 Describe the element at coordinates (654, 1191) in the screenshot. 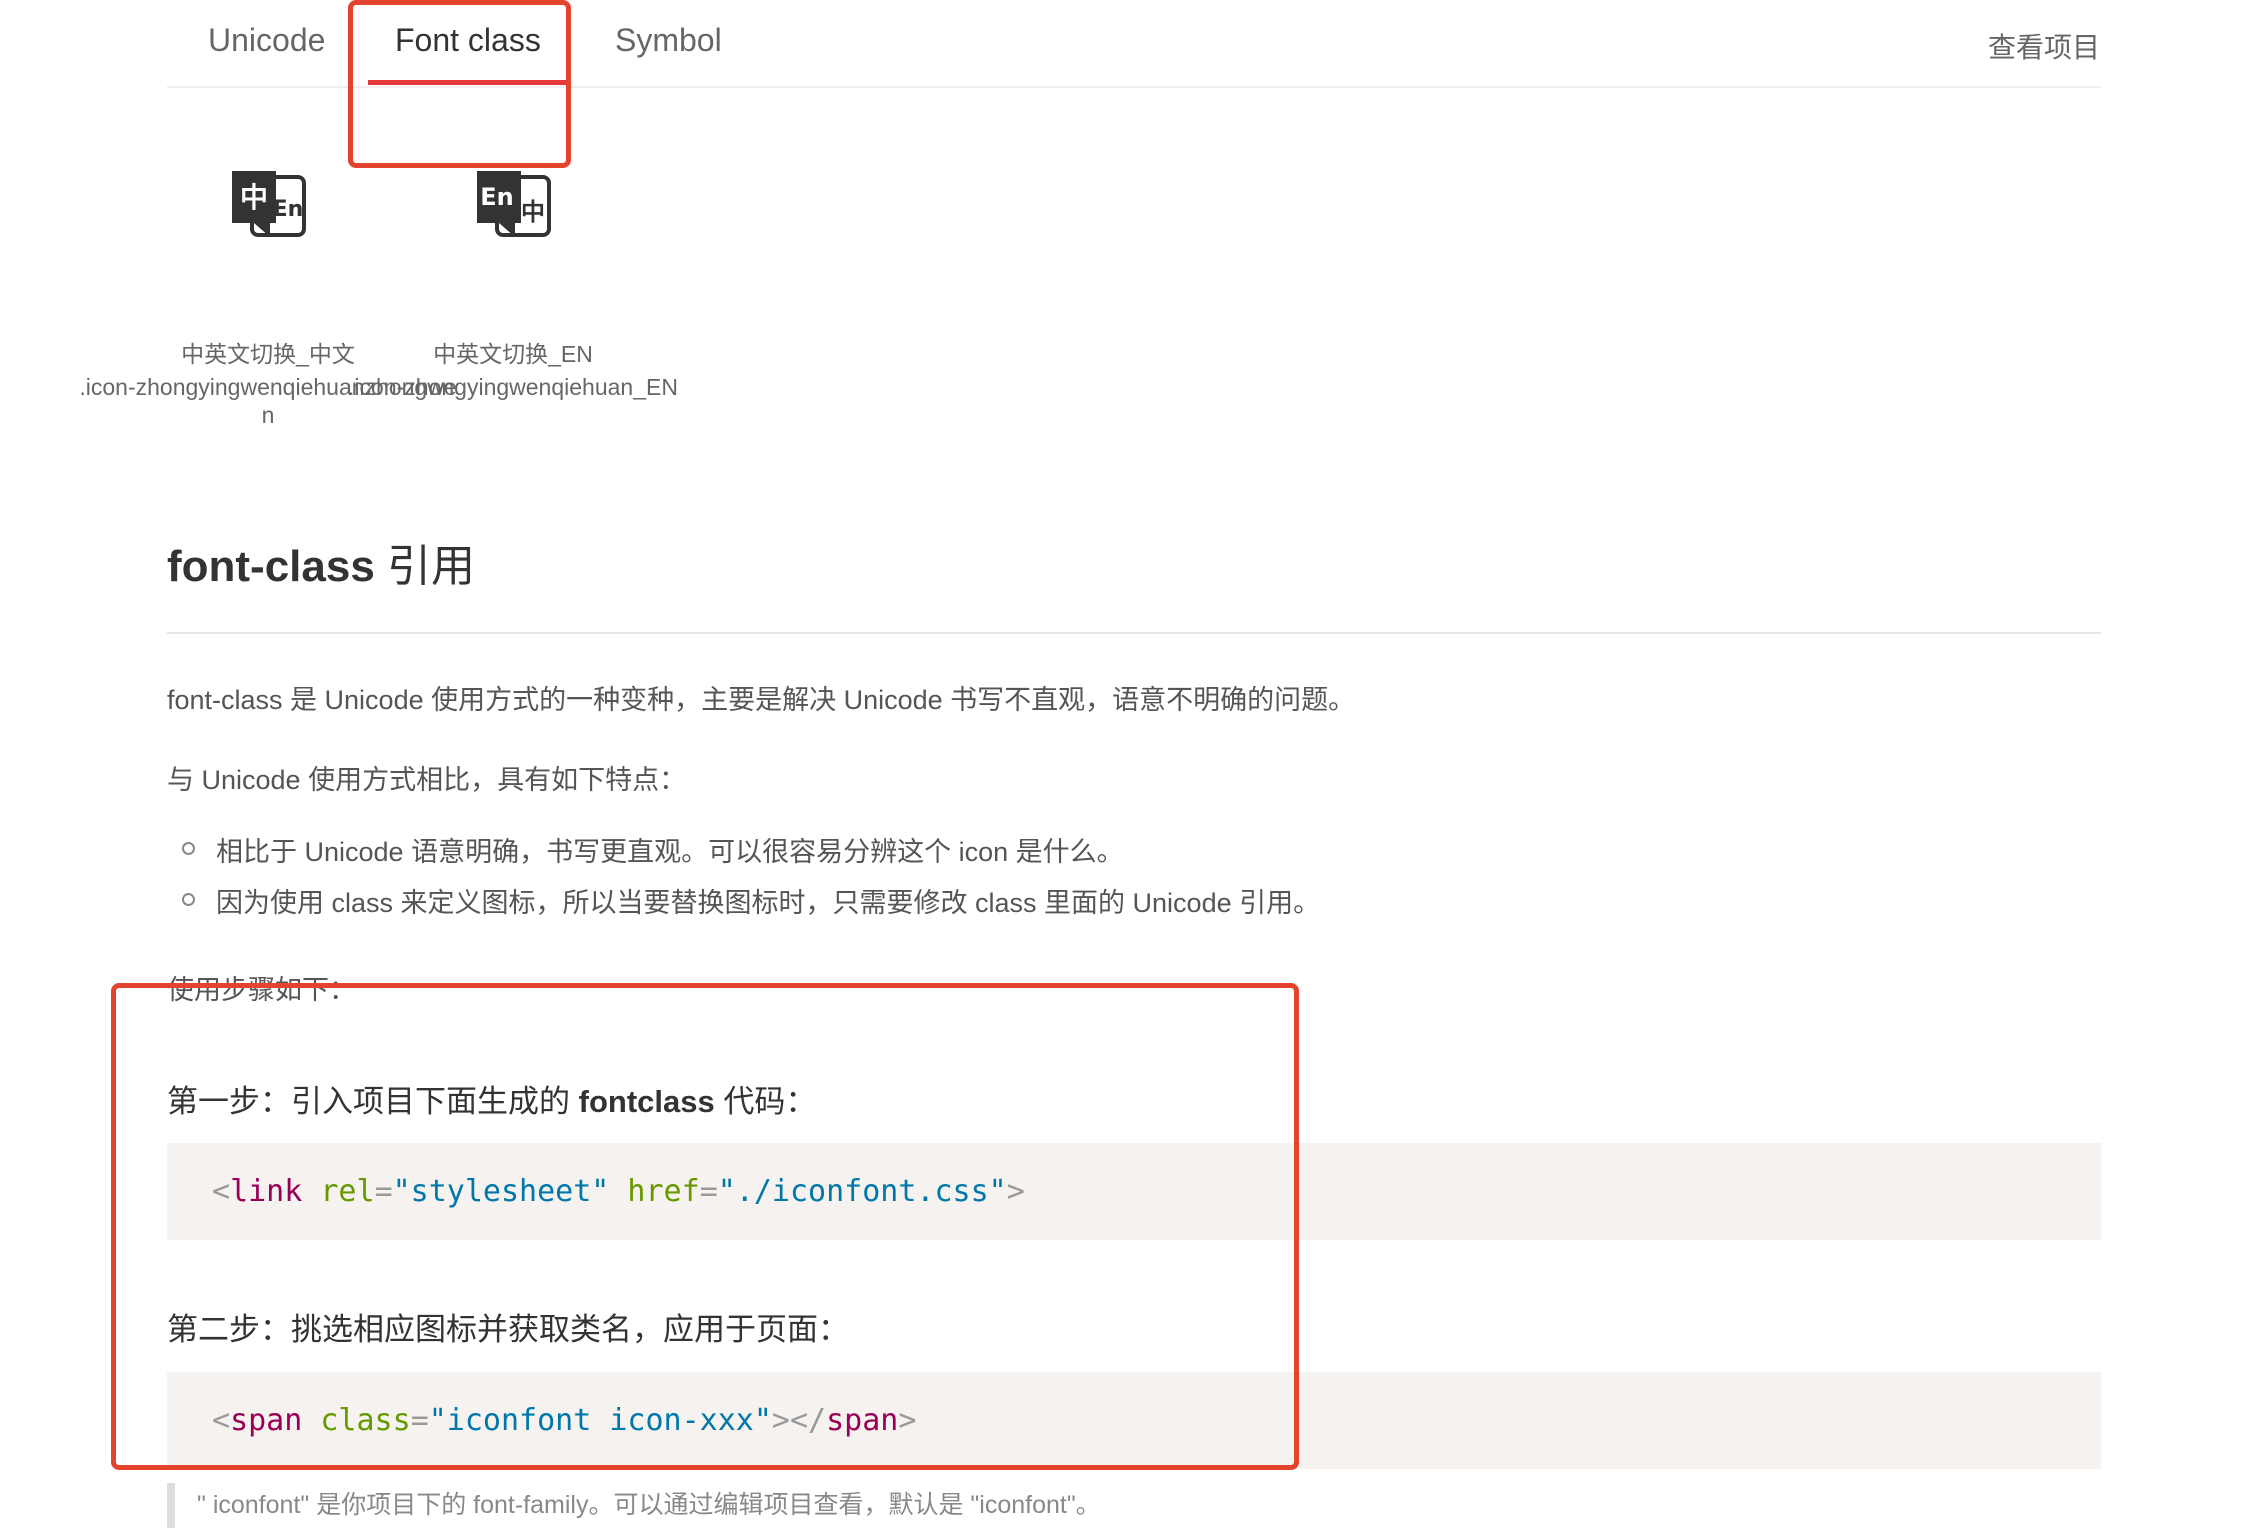

I see `code-token: href` at that location.